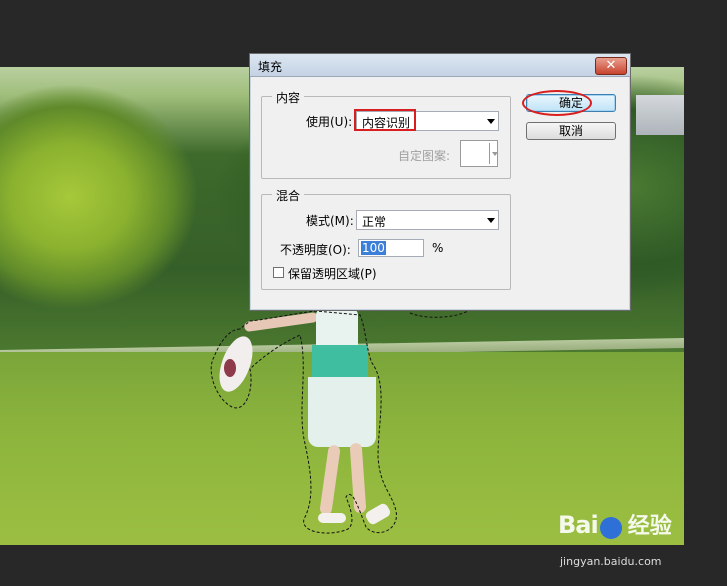  What do you see at coordinates (611, 561) in the screenshot?
I see `watermark-url: jingyan.baidu.com` at bounding box center [611, 561].